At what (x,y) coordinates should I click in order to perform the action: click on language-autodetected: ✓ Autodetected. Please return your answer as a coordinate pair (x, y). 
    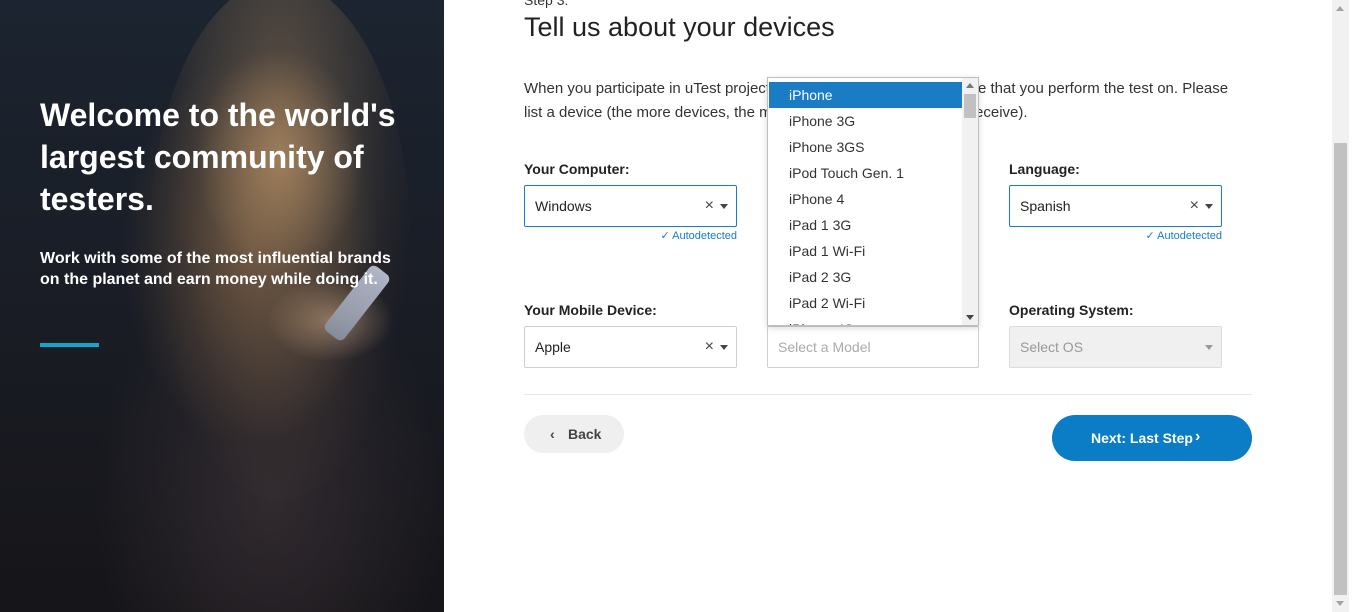
    Looking at the image, I should click on (1184, 236).